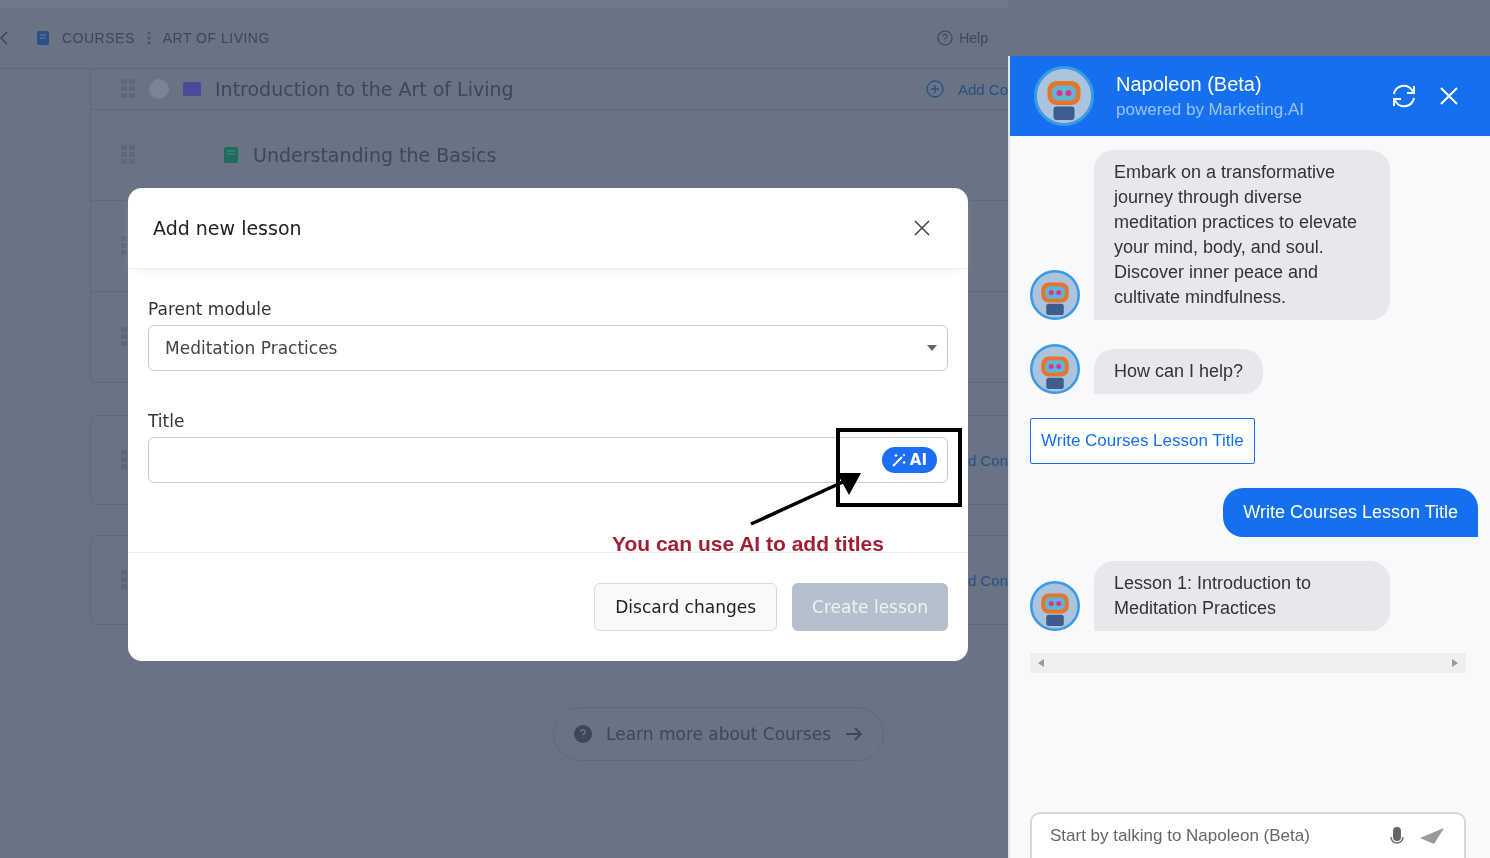  I want to click on bot-name: Napoleon (Beta), so click(1189, 84).